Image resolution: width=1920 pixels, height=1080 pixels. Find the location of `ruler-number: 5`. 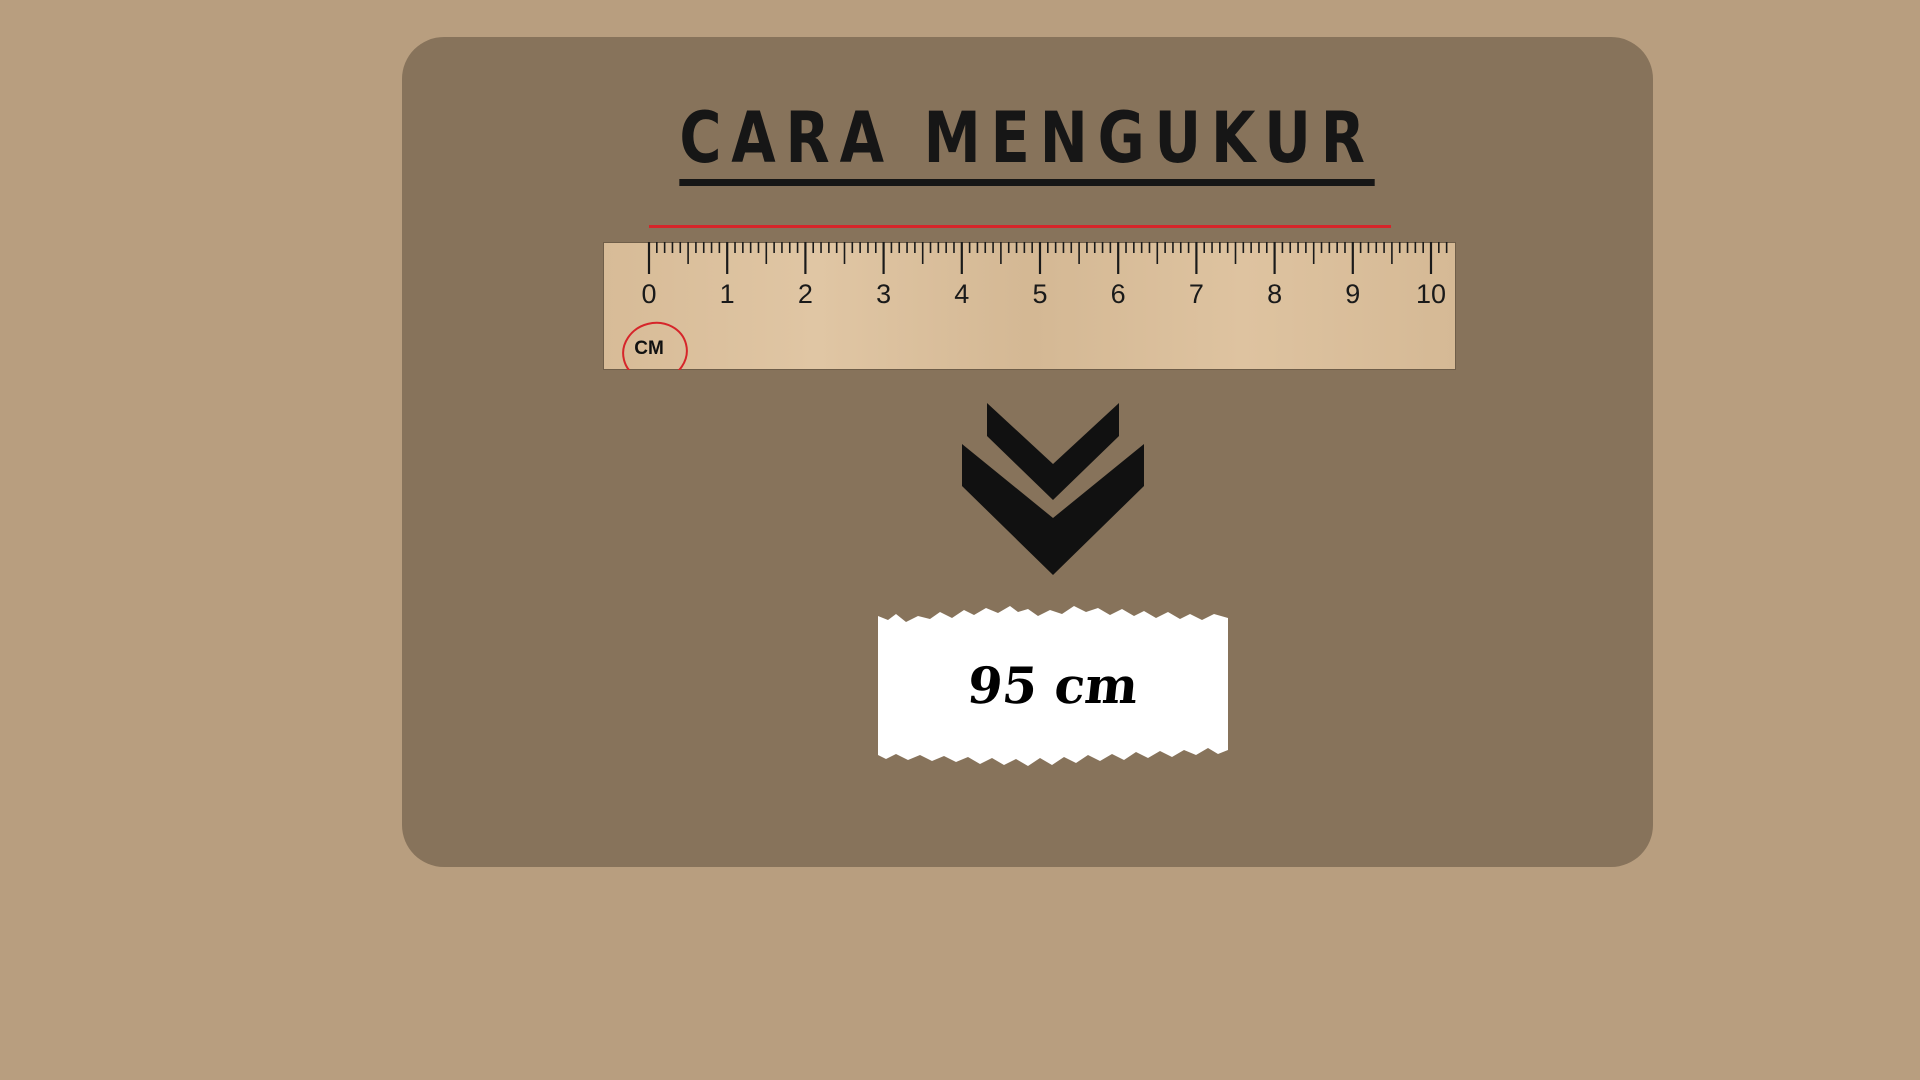

ruler-number: 5 is located at coordinates (1039, 294).